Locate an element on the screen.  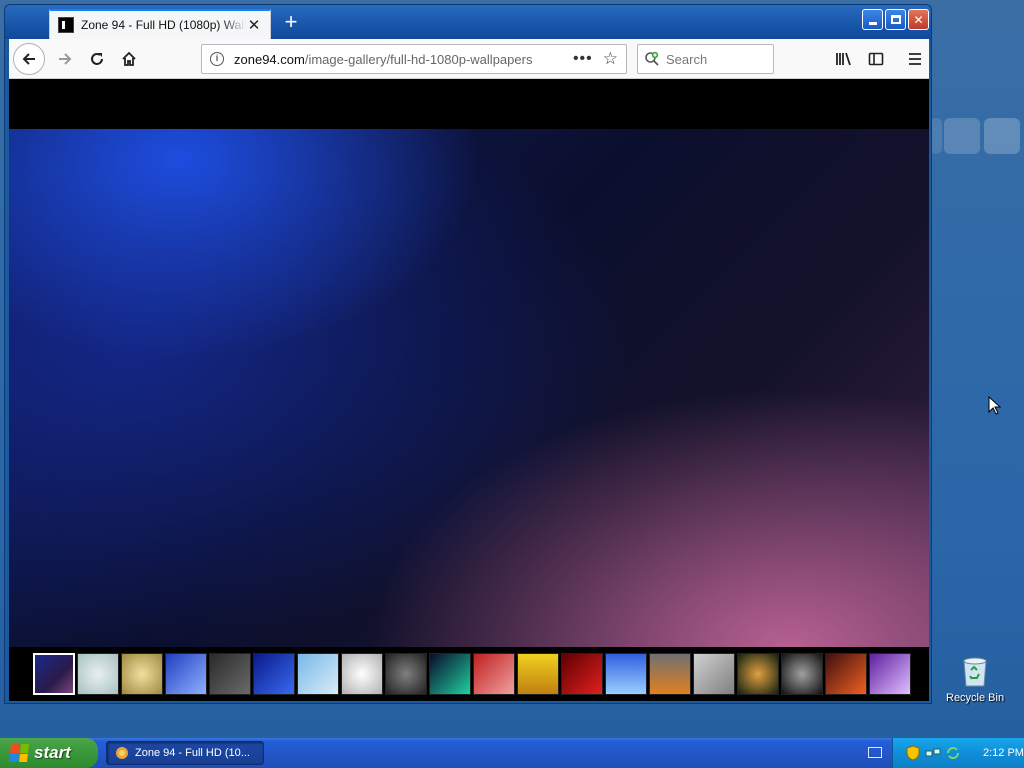
page-actions-icon: ••• is located at coordinates (583, 59).